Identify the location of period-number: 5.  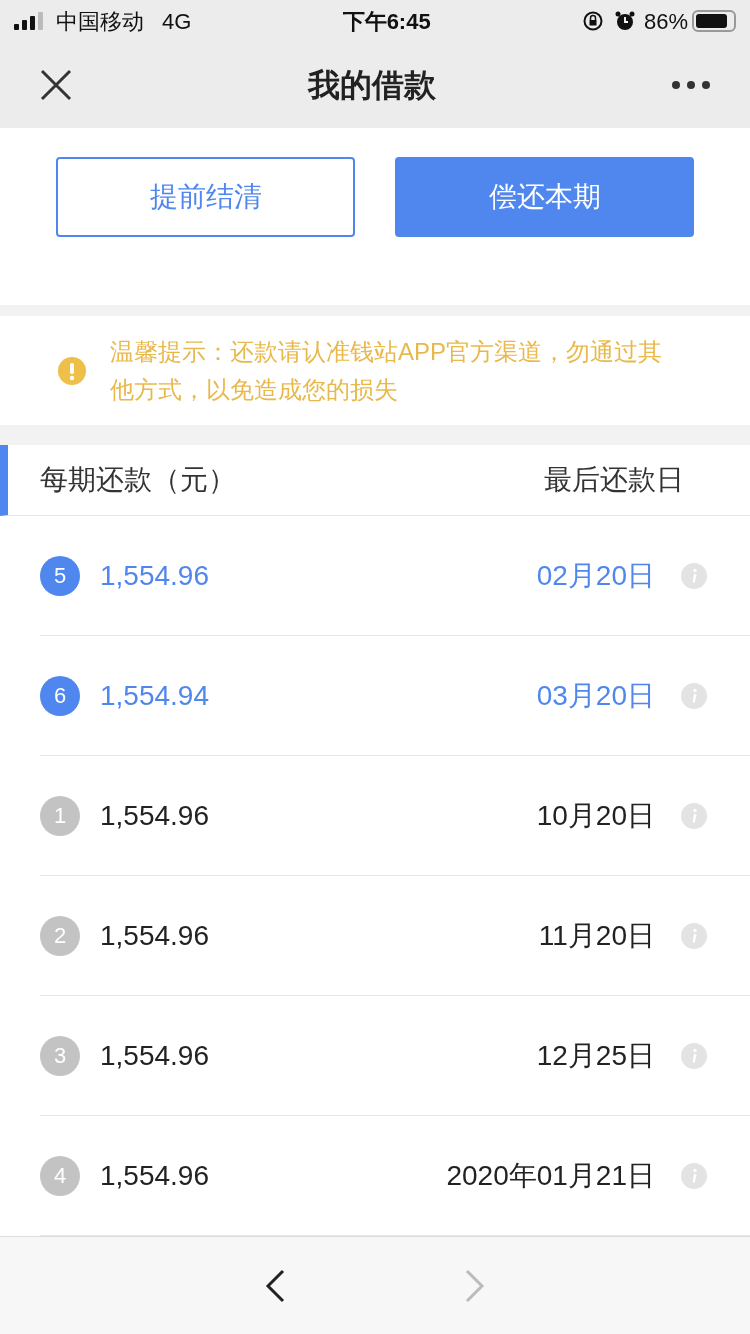
(60, 575).